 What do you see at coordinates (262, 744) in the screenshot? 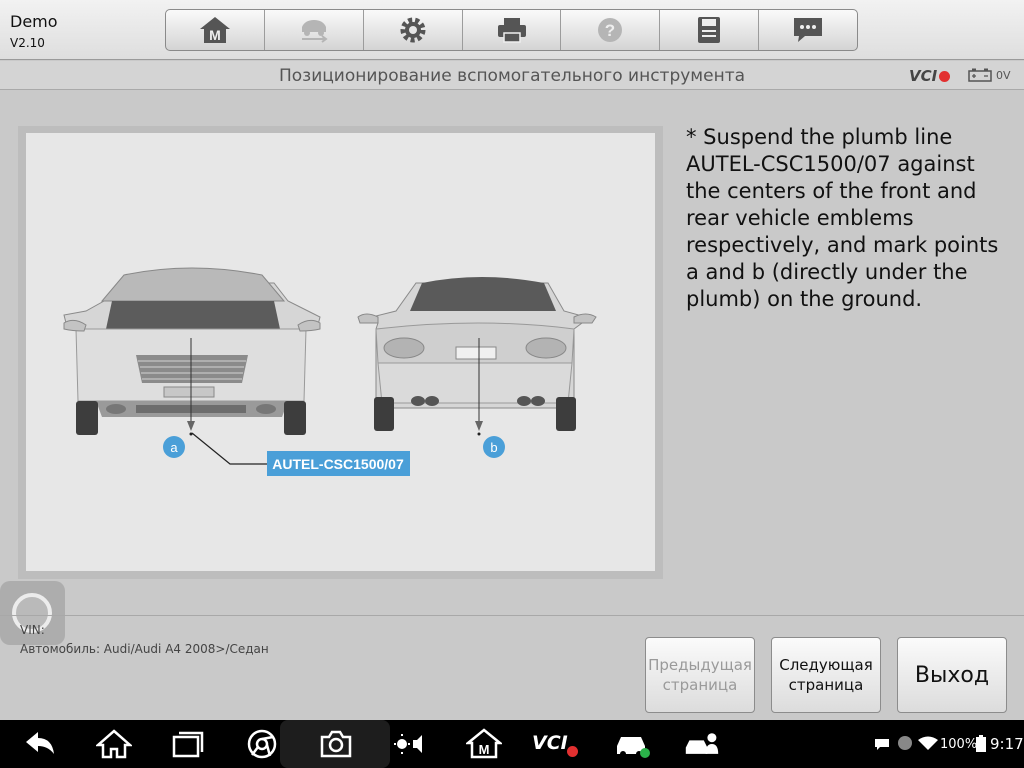
I see `chrome-icon` at bounding box center [262, 744].